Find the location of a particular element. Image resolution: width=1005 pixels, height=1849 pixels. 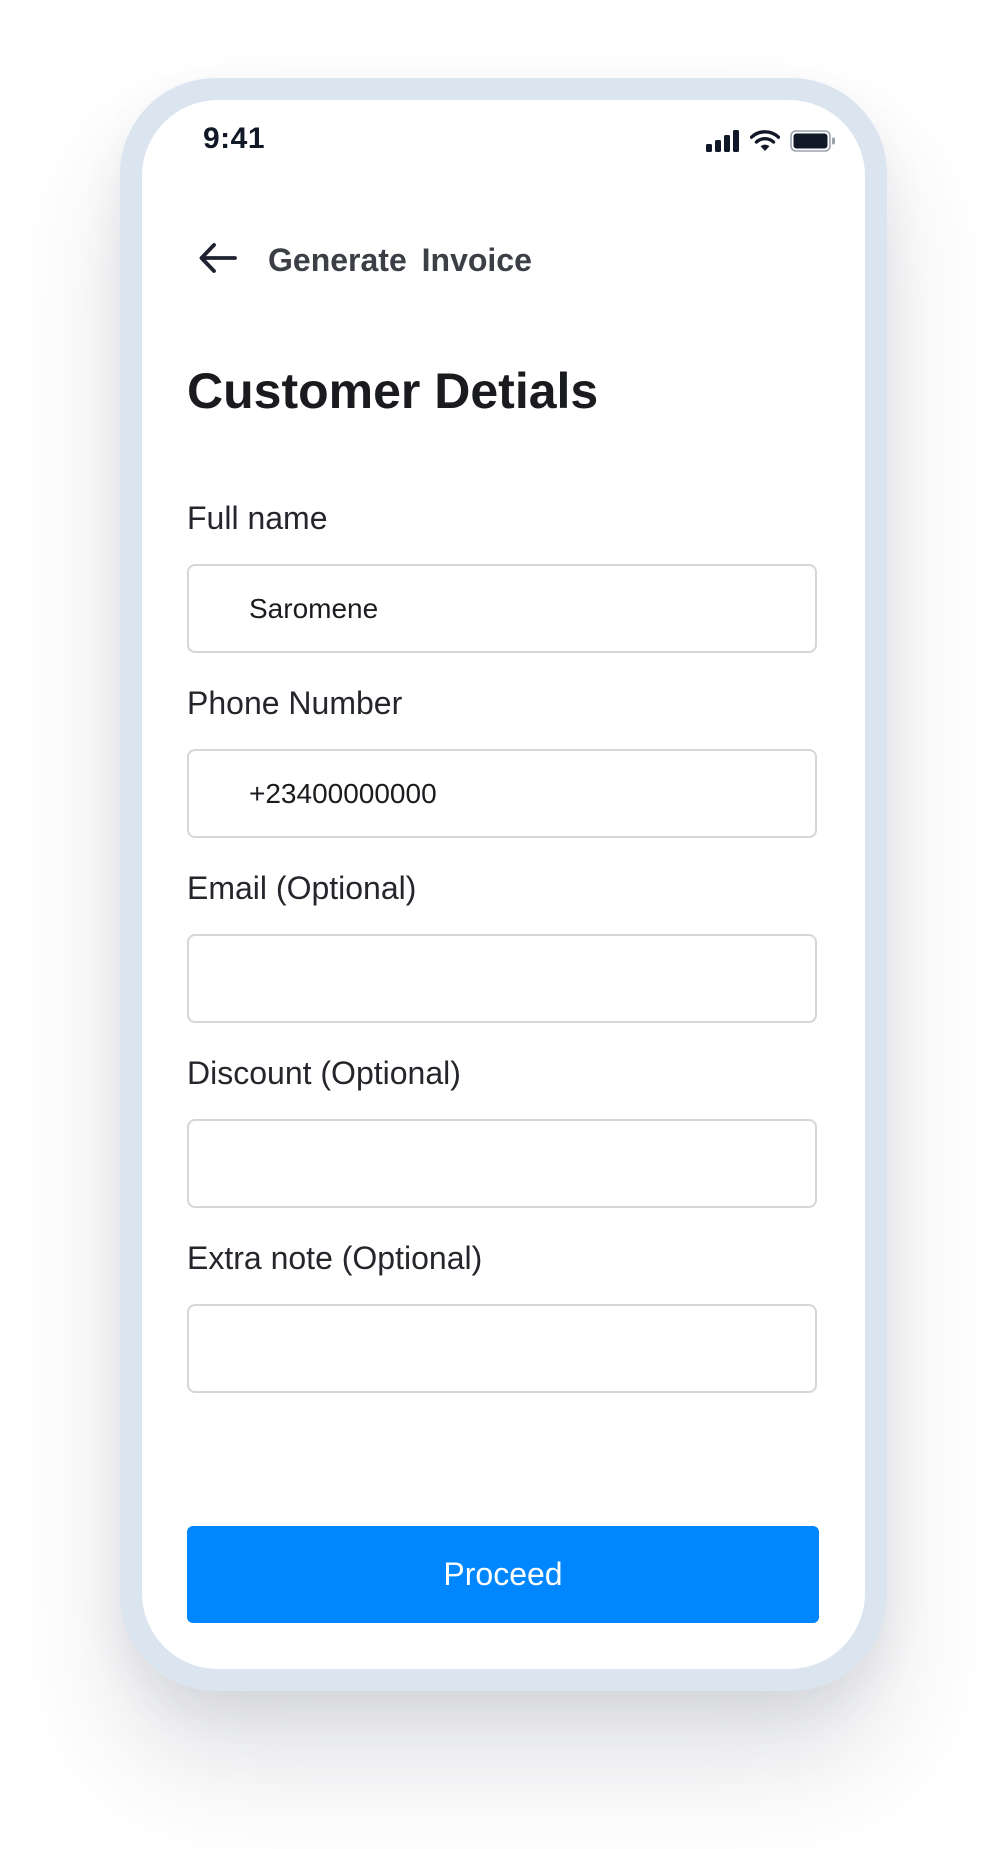

phone-number-field: Phone Number is located at coordinates (502, 759).